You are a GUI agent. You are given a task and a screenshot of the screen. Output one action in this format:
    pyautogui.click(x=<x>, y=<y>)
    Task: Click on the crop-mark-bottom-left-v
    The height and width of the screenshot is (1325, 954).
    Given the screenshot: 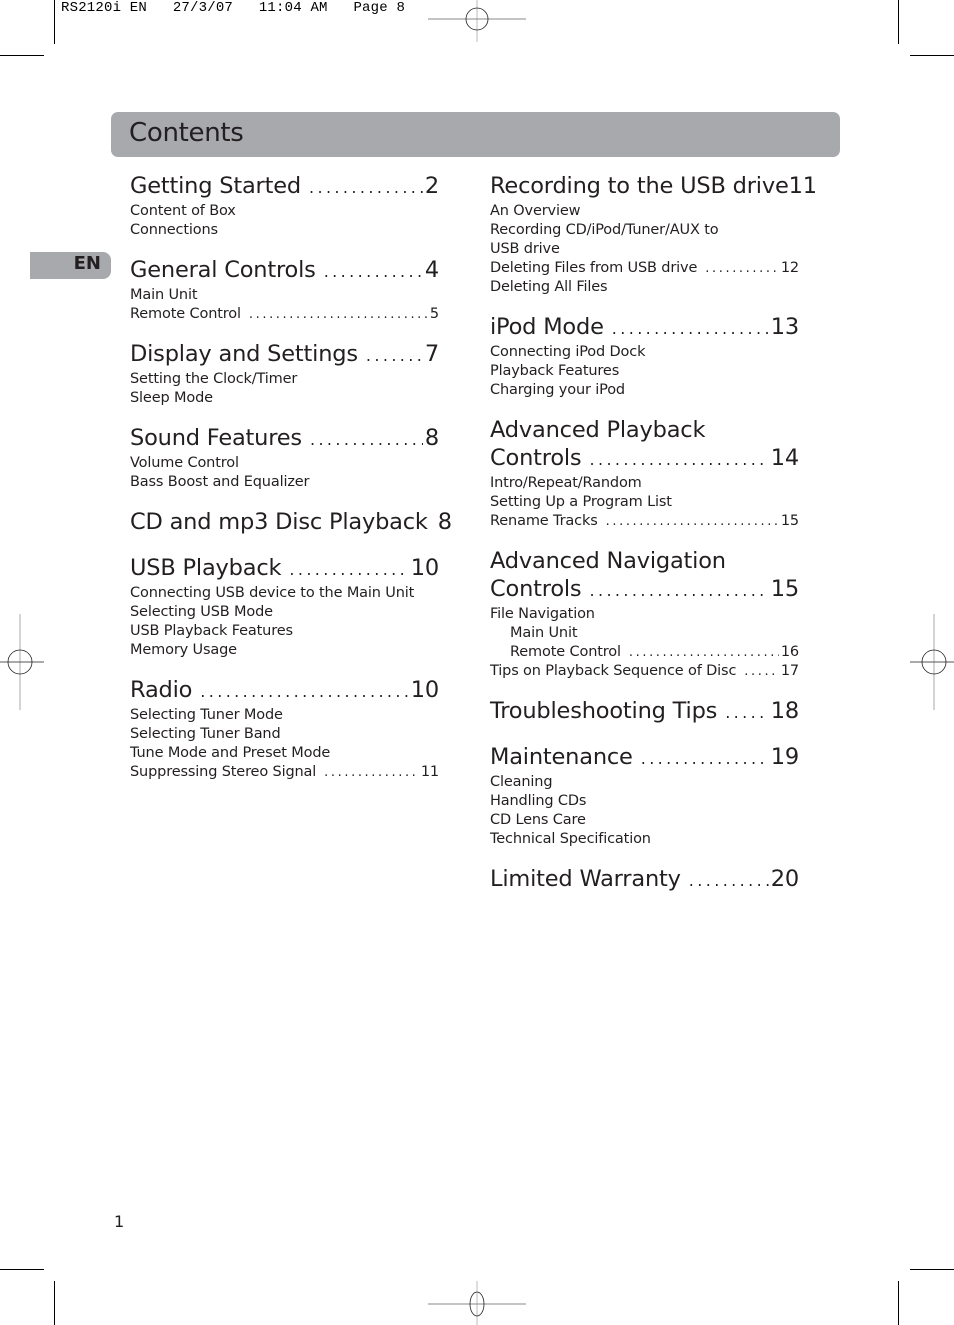 What is the action you would take?
    pyautogui.click(x=54, y=1303)
    